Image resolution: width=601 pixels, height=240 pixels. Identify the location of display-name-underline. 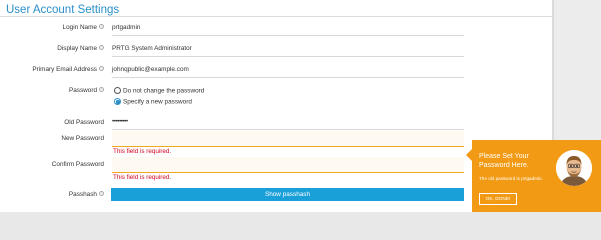
(288, 56).